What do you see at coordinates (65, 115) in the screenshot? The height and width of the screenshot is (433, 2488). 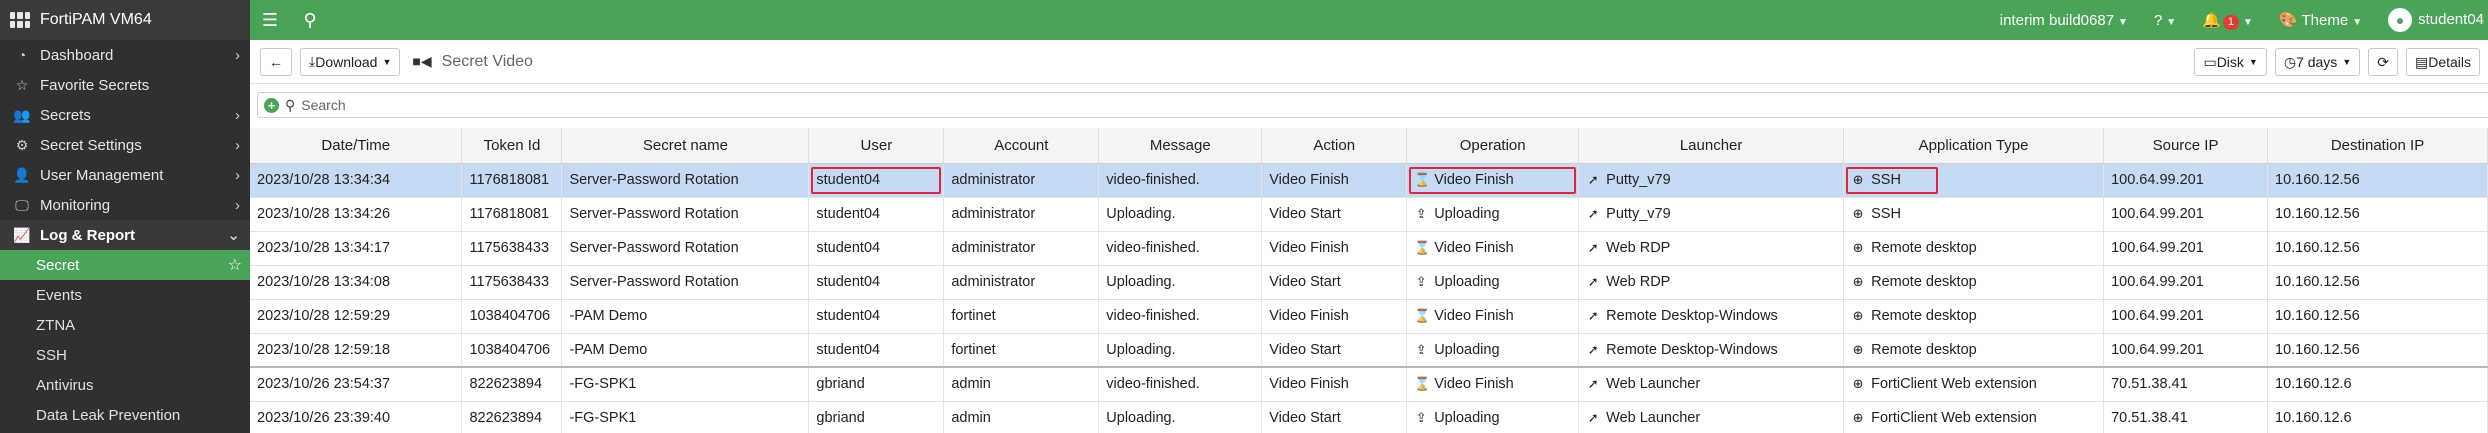 I see `sidebar-item-label: Secrets` at bounding box center [65, 115].